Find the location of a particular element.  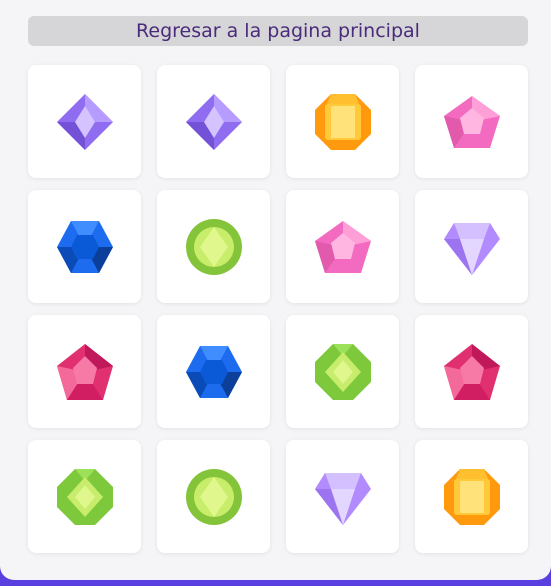

back-to-home-button: Regresar a la pagina principal is located at coordinates (278, 31).